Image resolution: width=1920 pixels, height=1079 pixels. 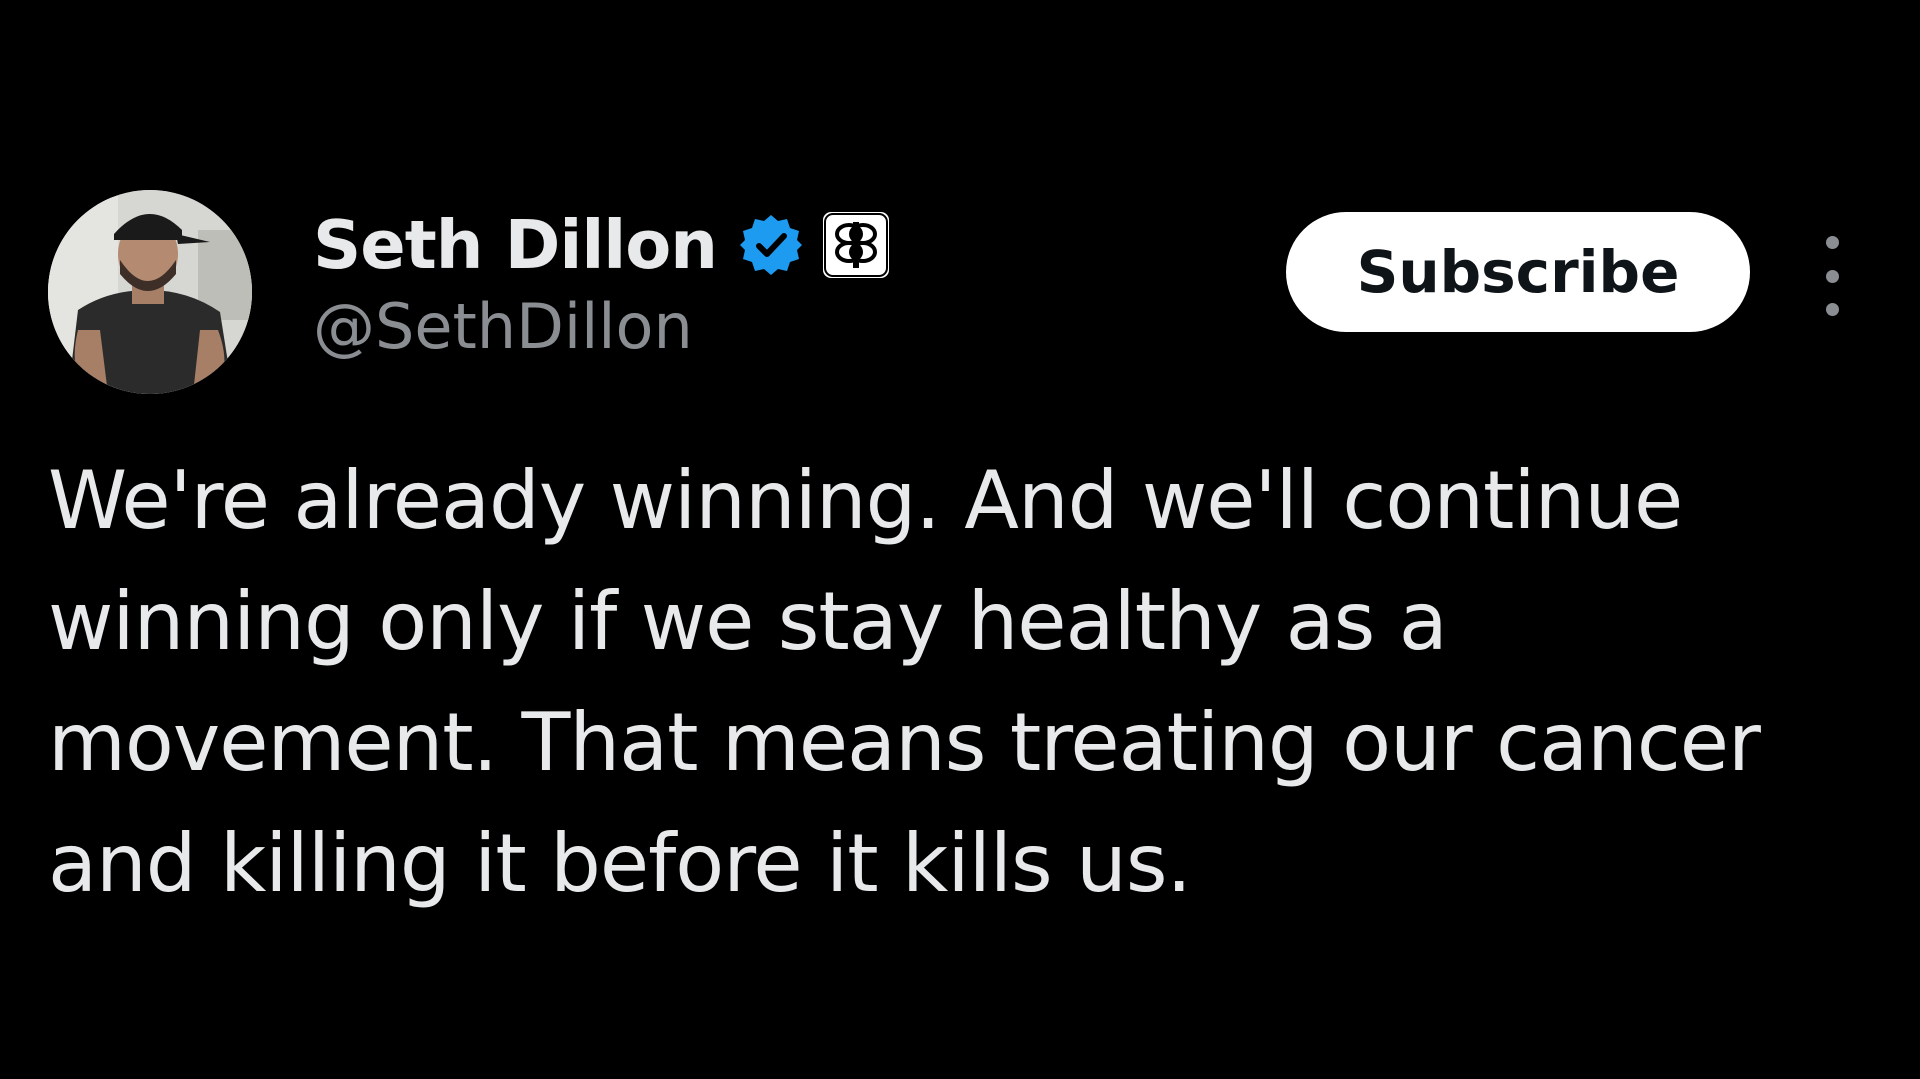 I want to click on tweet-text-line: and killing it before it kills us., so click(x=620, y=863).